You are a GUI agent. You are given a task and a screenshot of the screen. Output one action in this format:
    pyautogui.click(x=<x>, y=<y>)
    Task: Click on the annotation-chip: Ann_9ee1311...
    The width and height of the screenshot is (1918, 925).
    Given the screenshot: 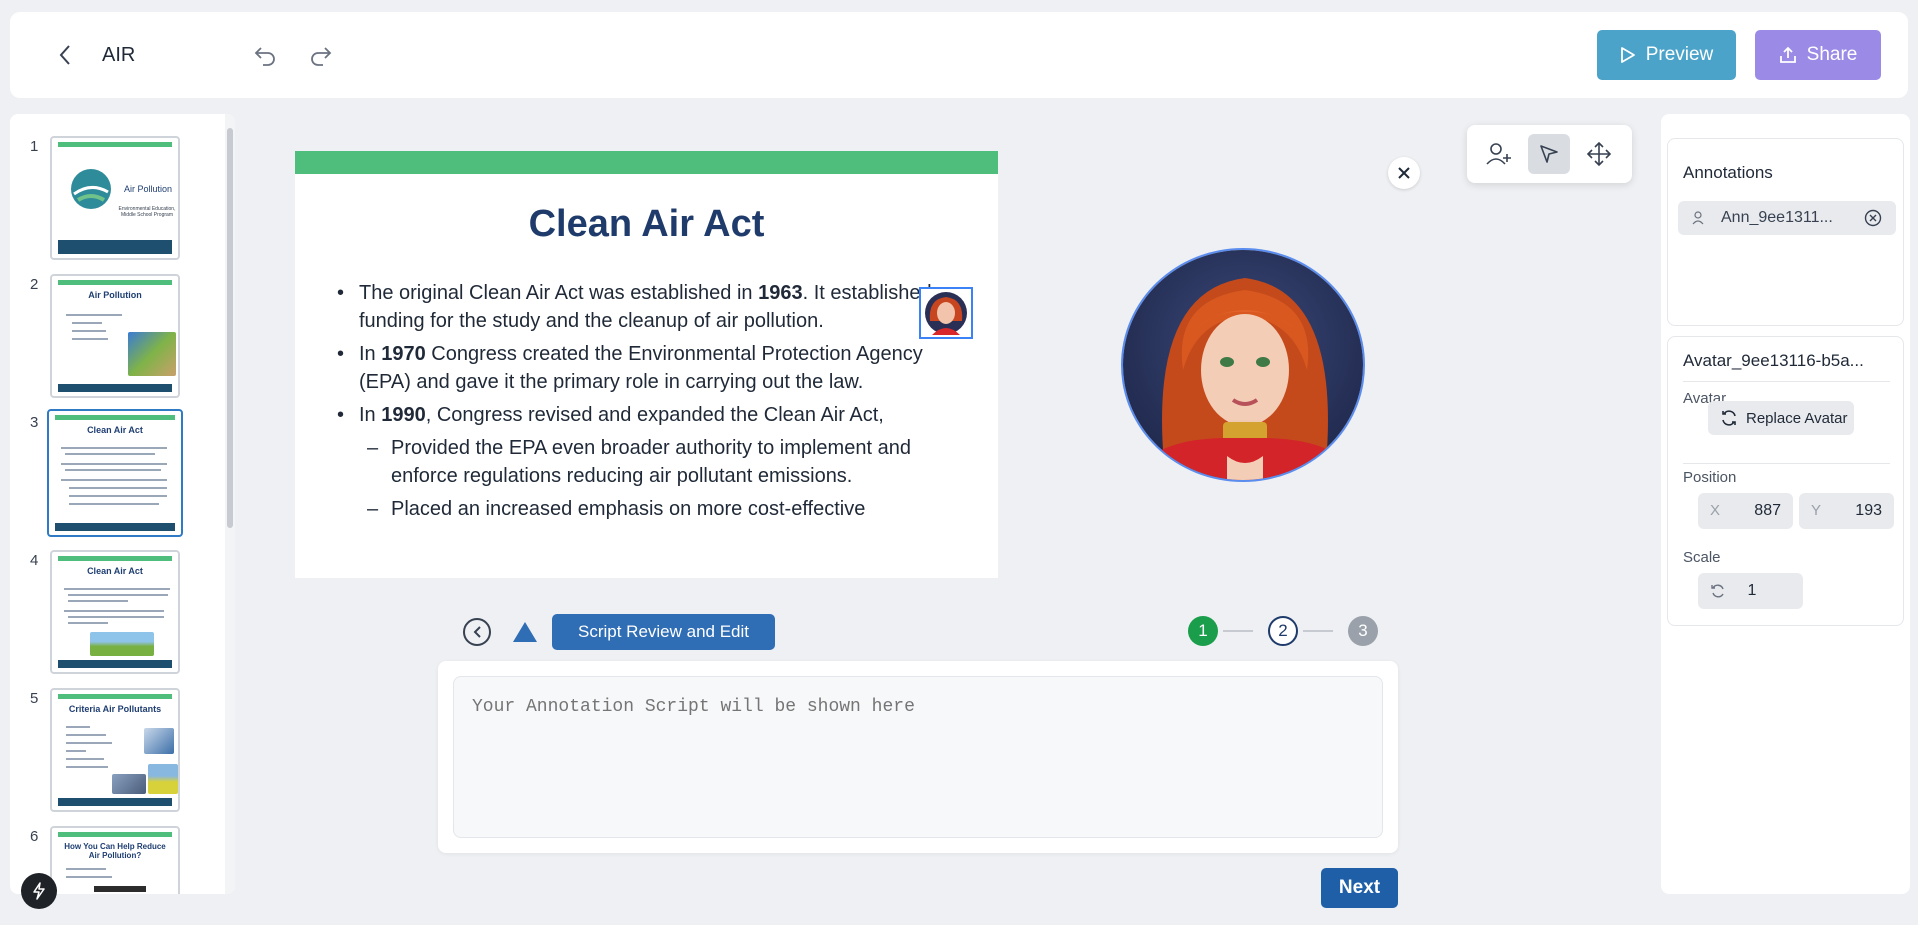 What is the action you would take?
    pyautogui.click(x=1787, y=218)
    